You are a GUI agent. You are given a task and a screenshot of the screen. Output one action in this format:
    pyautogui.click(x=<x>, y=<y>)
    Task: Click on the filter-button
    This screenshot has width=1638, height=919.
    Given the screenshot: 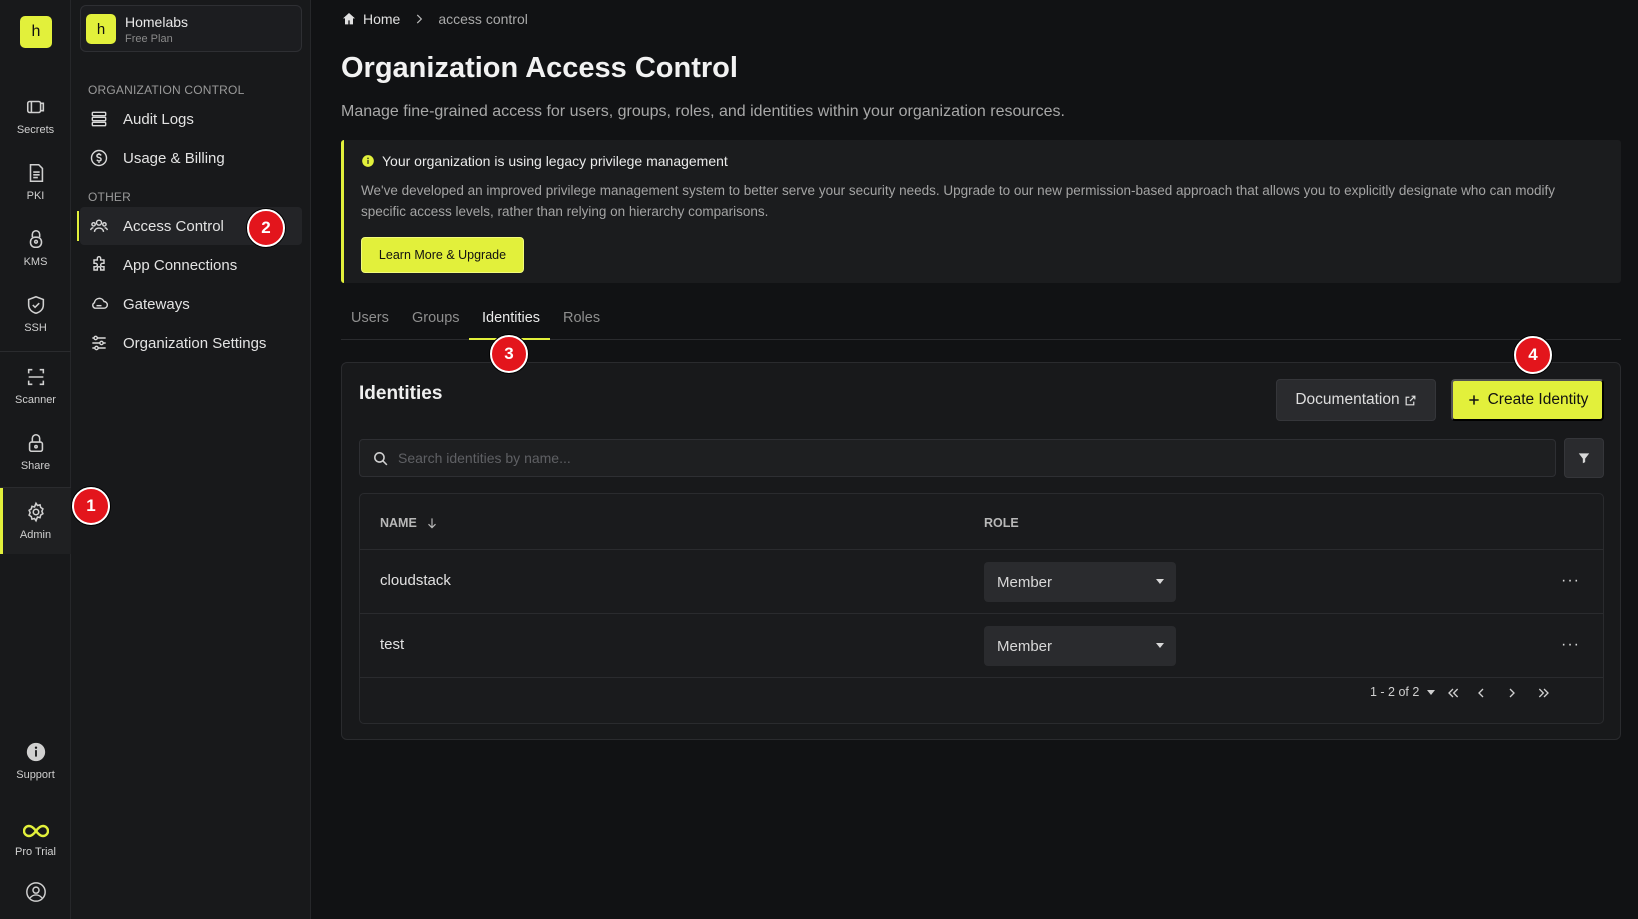 What is the action you would take?
    pyautogui.click(x=1584, y=458)
    